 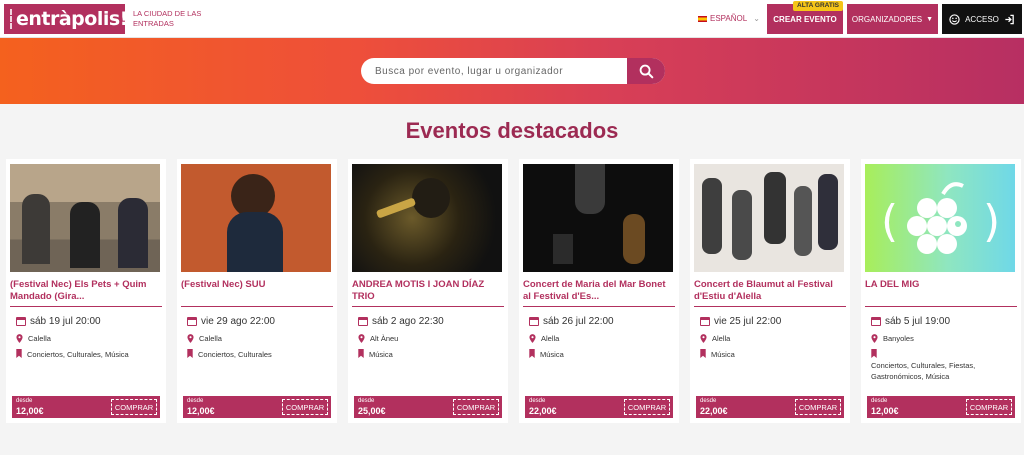 I want to click on event-date: vie 25 jul 22:00, so click(x=740, y=321).